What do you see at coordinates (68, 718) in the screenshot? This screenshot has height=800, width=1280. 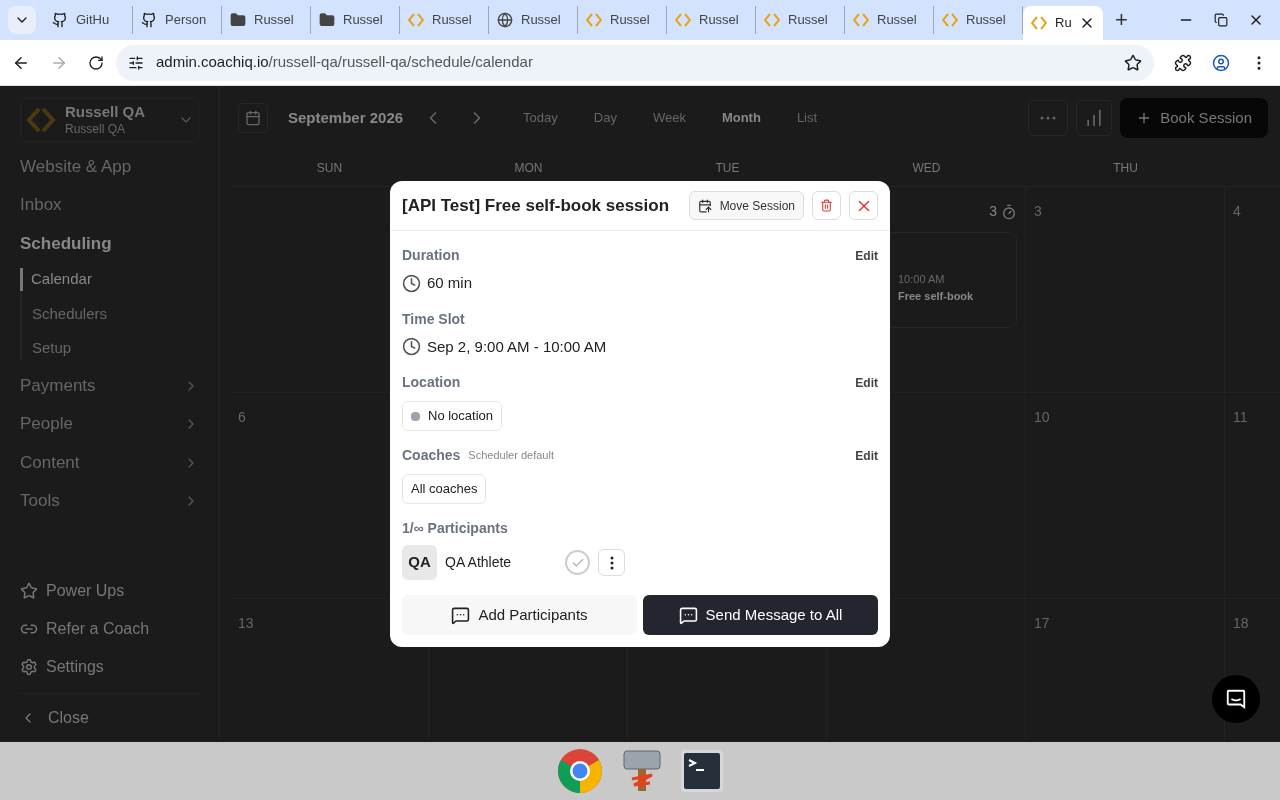 I see `close-sidebar-button: Close` at bounding box center [68, 718].